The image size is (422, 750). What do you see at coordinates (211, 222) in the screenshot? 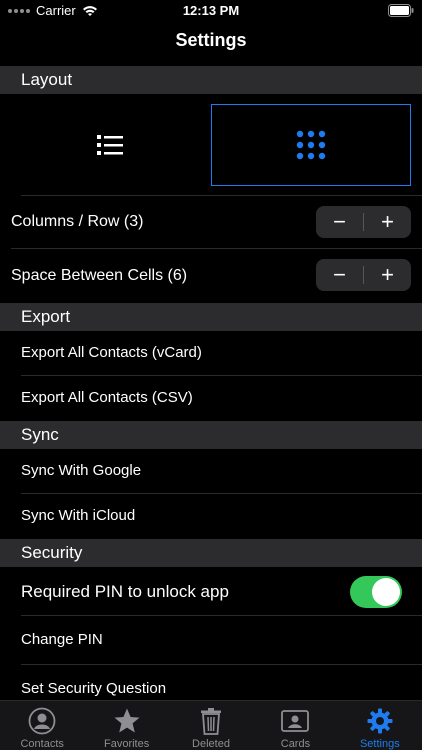
I see `columns-row: Columns / Row (3) − +` at bounding box center [211, 222].